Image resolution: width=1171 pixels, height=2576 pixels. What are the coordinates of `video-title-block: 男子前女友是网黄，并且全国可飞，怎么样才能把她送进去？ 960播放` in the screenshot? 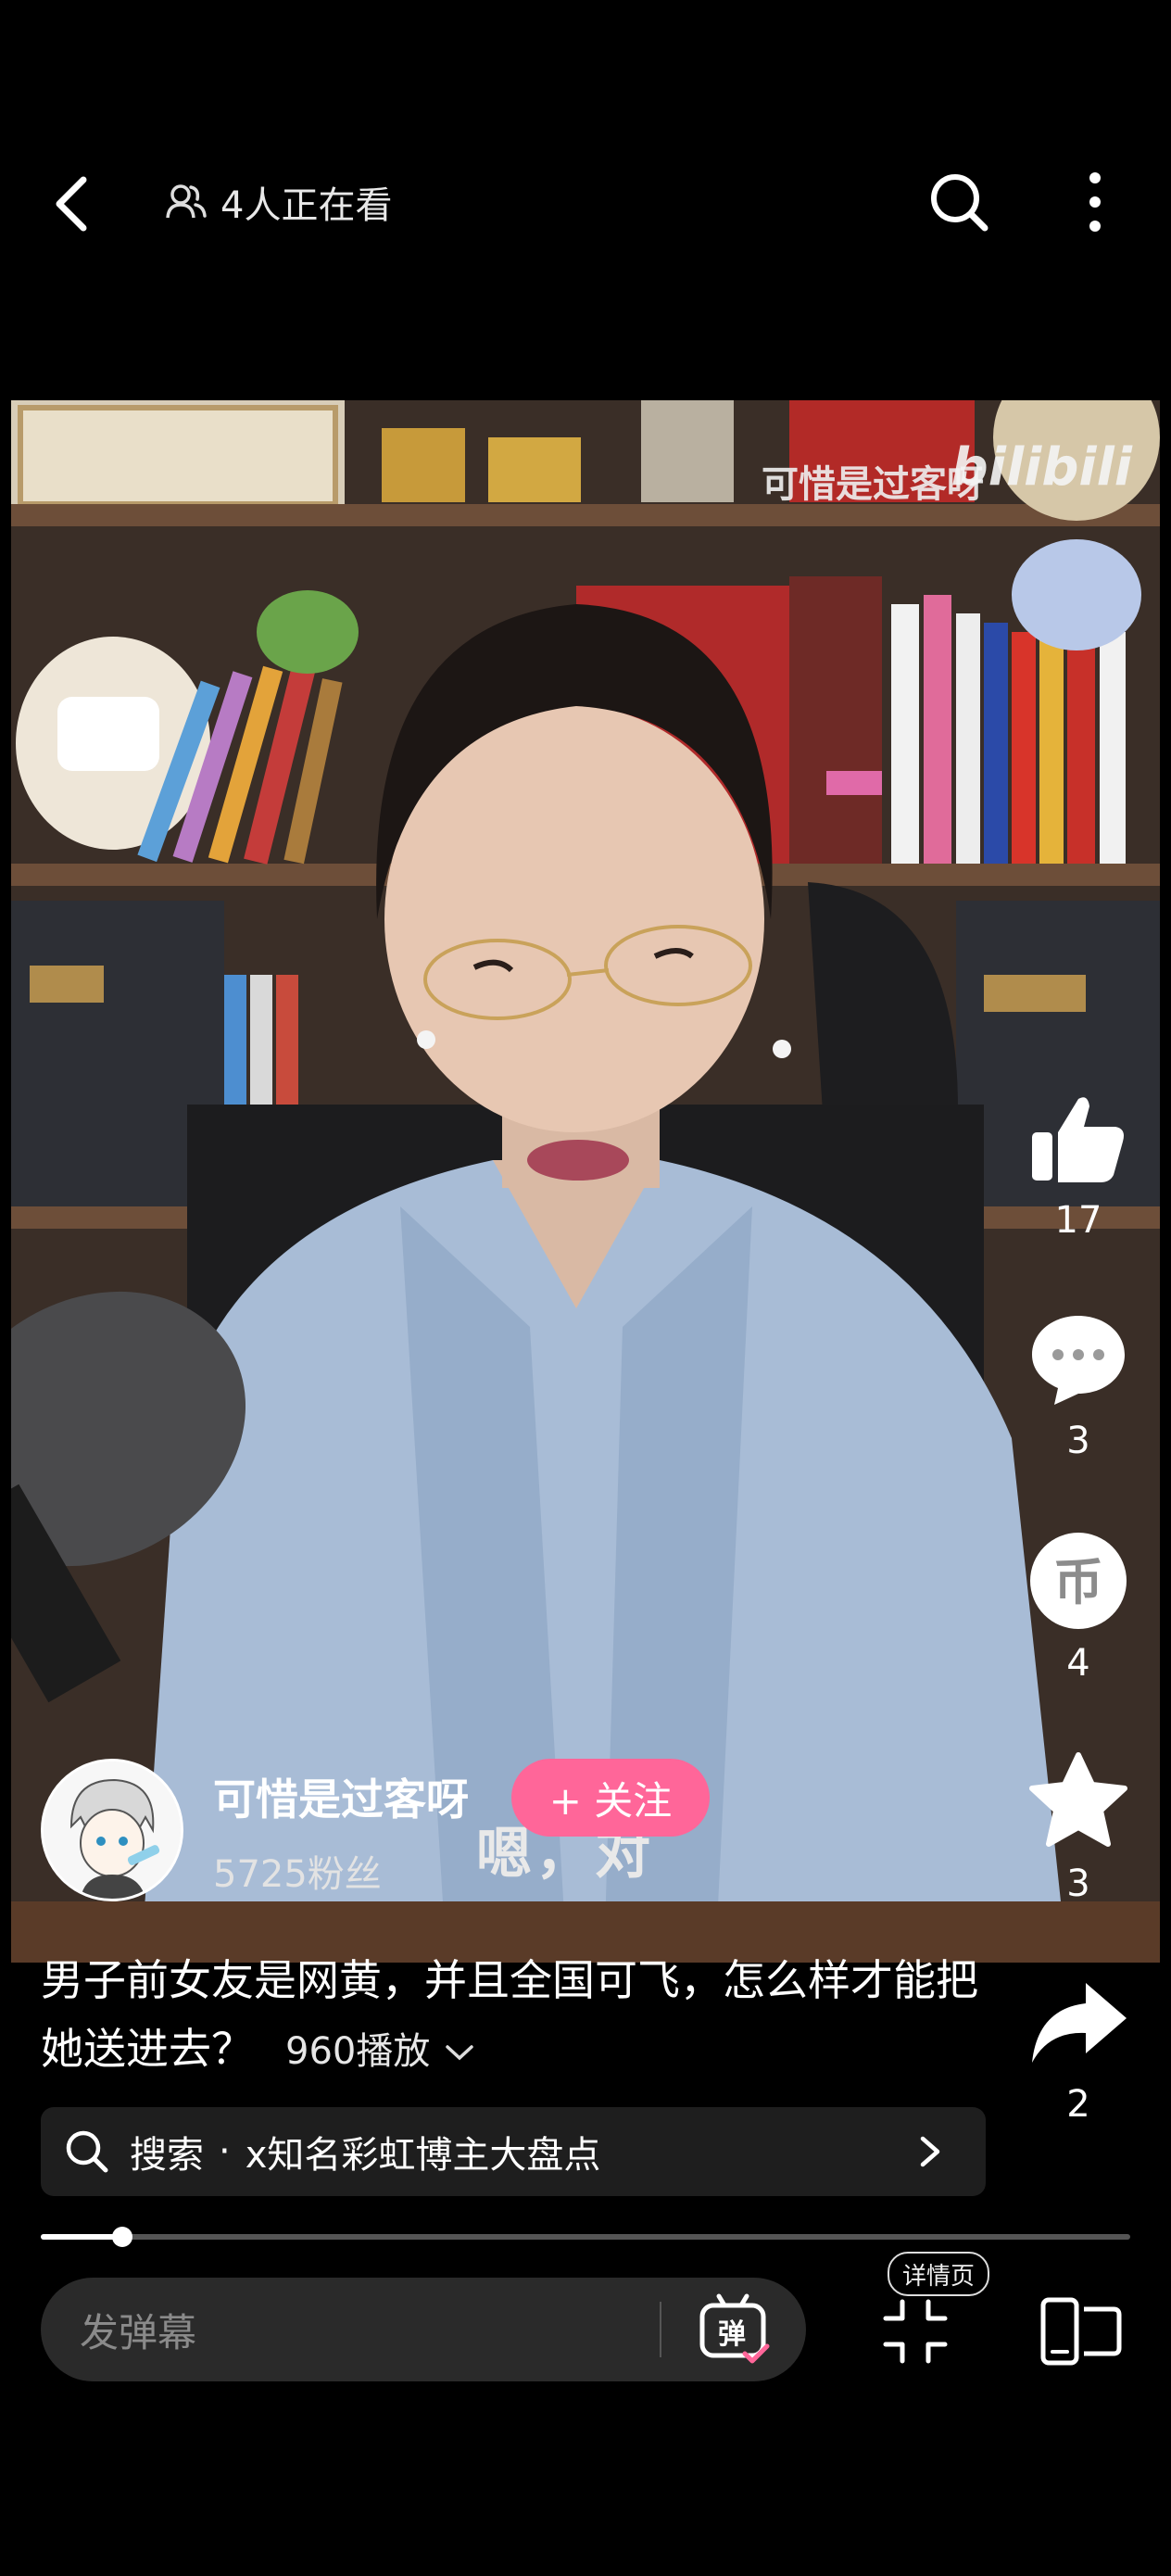 It's located at (514, 2016).